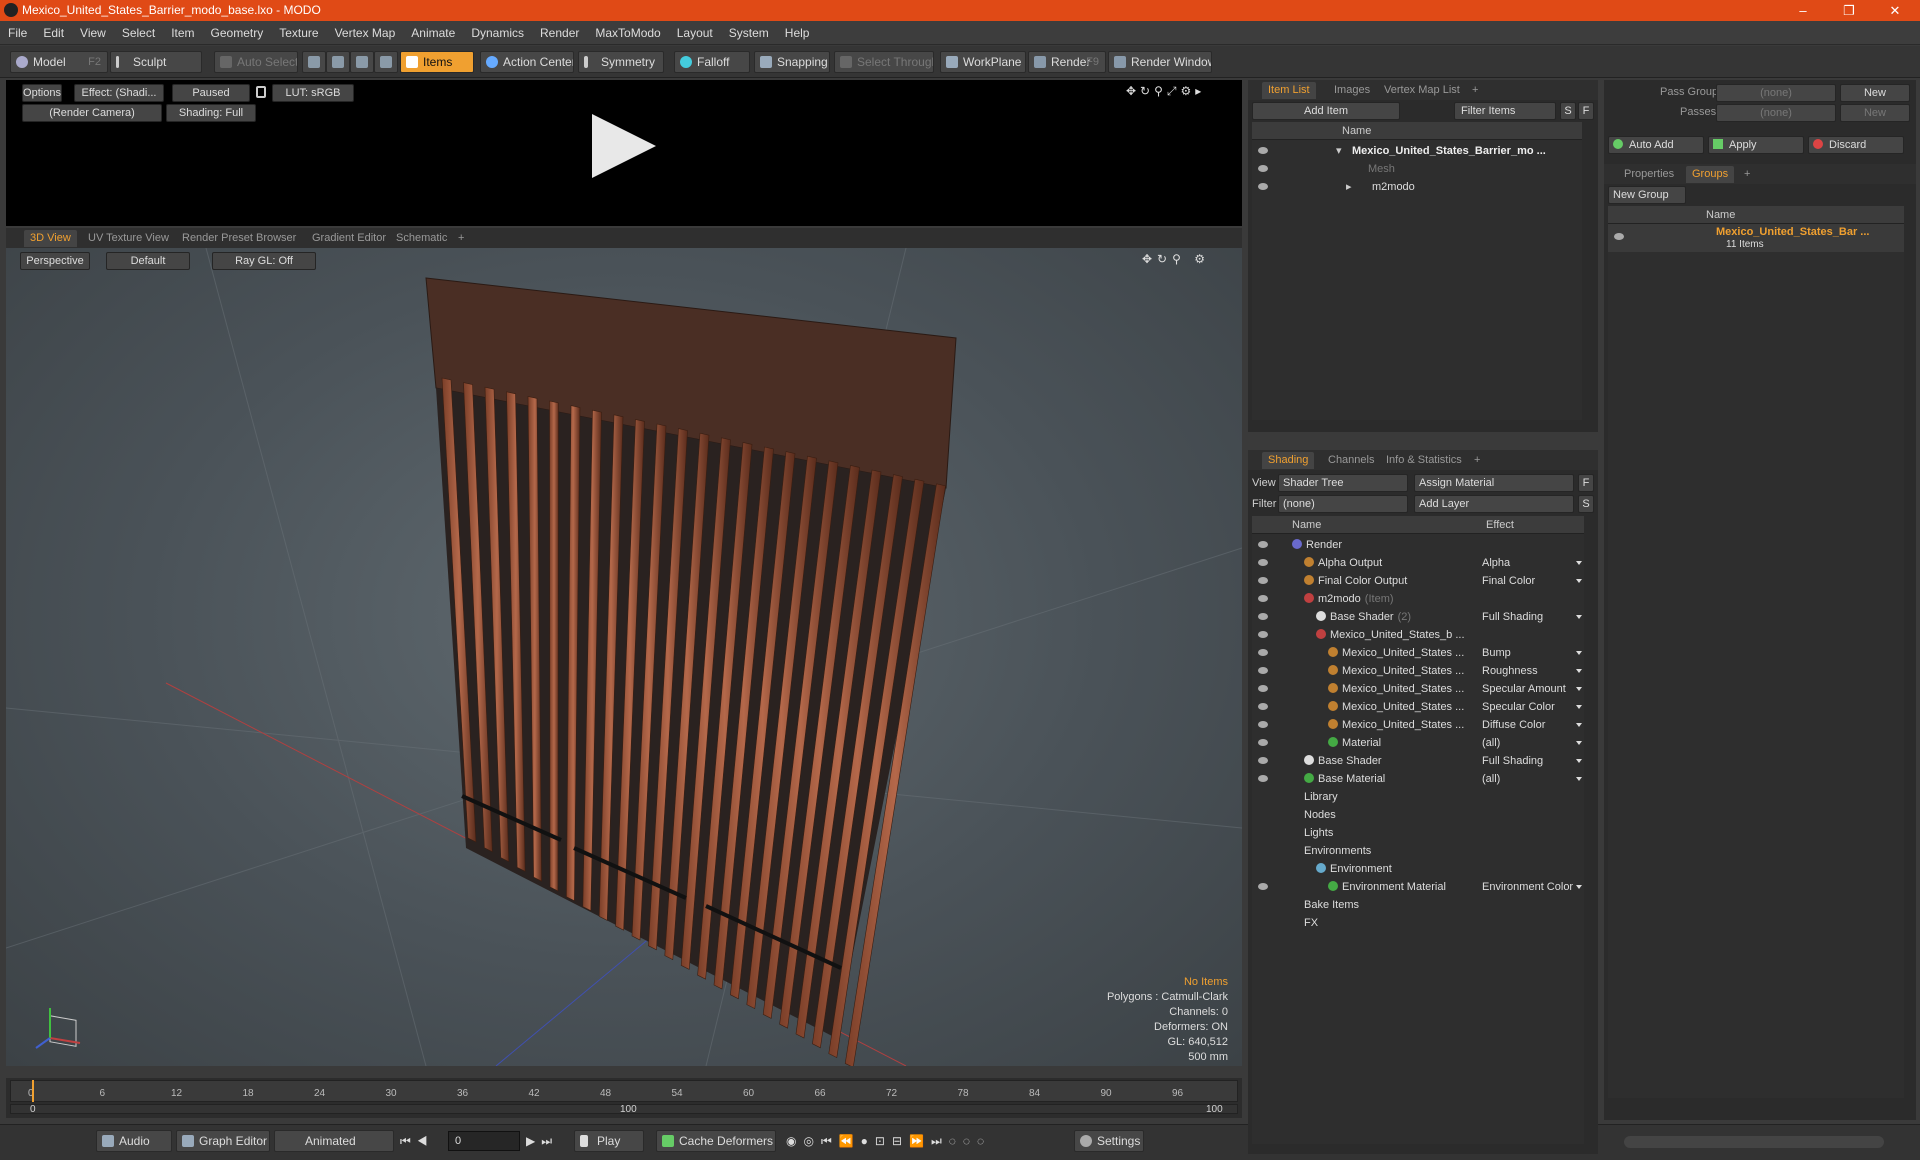 This screenshot has width=1920, height=1160. What do you see at coordinates (1494, 504) in the screenshot?
I see `add-layer-dropdown: Add Layer` at bounding box center [1494, 504].